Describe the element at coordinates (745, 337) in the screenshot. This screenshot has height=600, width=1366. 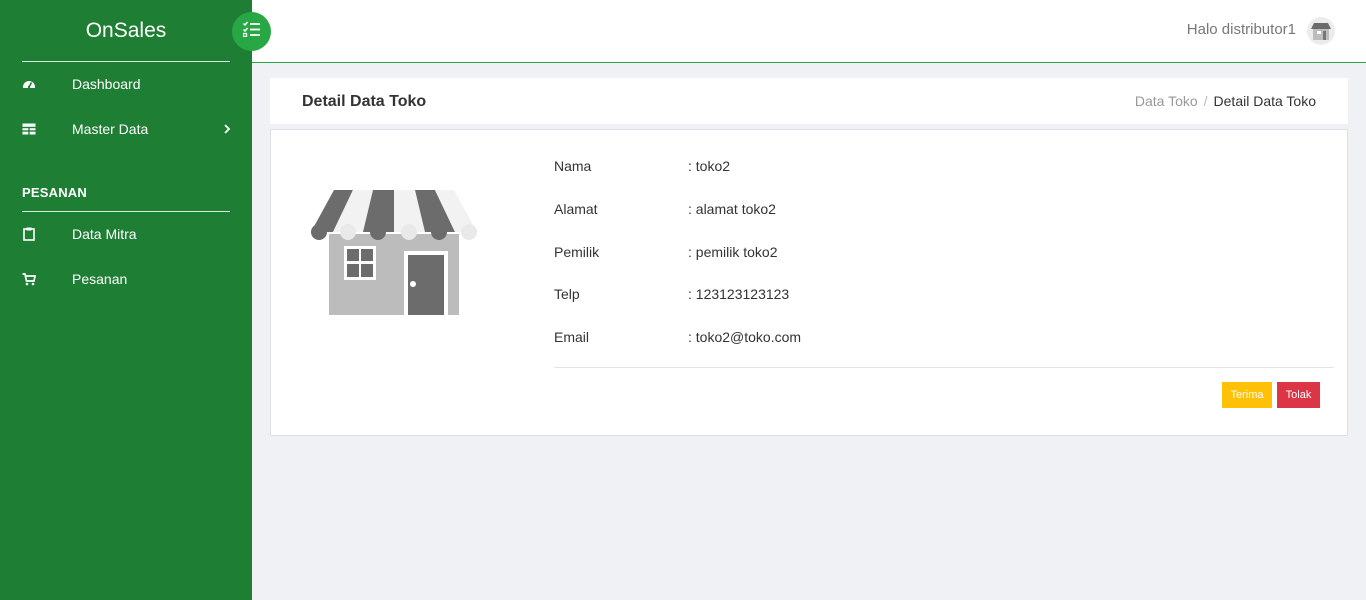
I see `field-value-email: : toko2@toko.com` at that location.